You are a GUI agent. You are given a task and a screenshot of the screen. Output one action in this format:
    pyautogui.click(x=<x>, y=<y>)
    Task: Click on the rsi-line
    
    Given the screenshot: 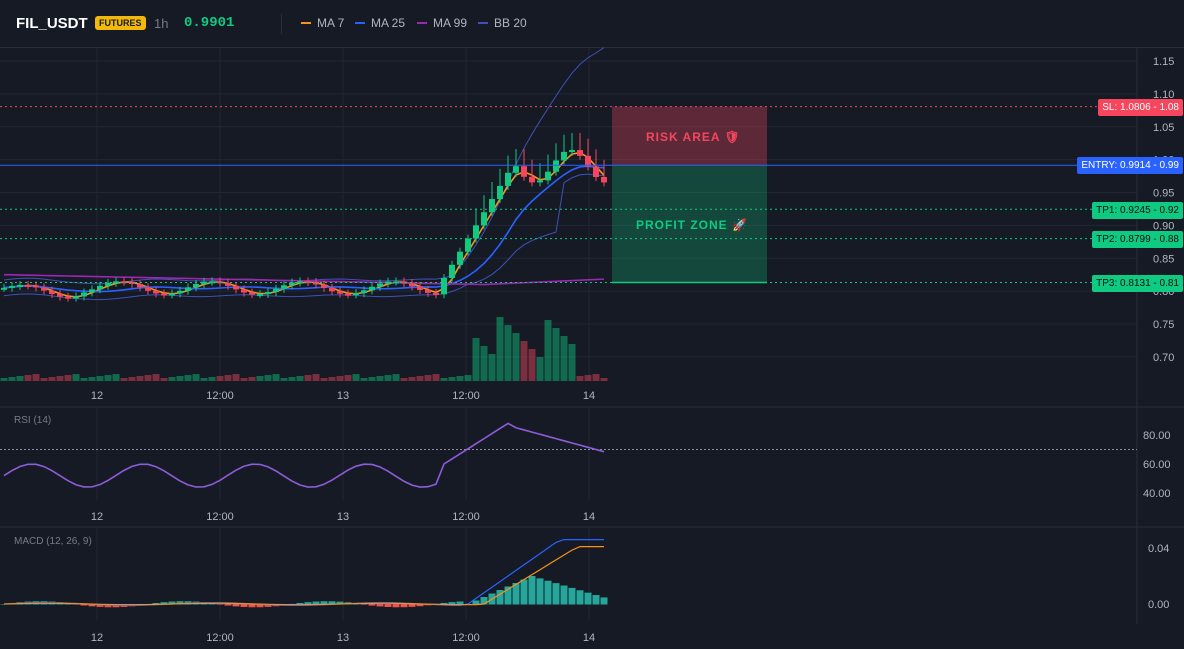 What is the action you would take?
    pyautogui.click(x=304, y=455)
    